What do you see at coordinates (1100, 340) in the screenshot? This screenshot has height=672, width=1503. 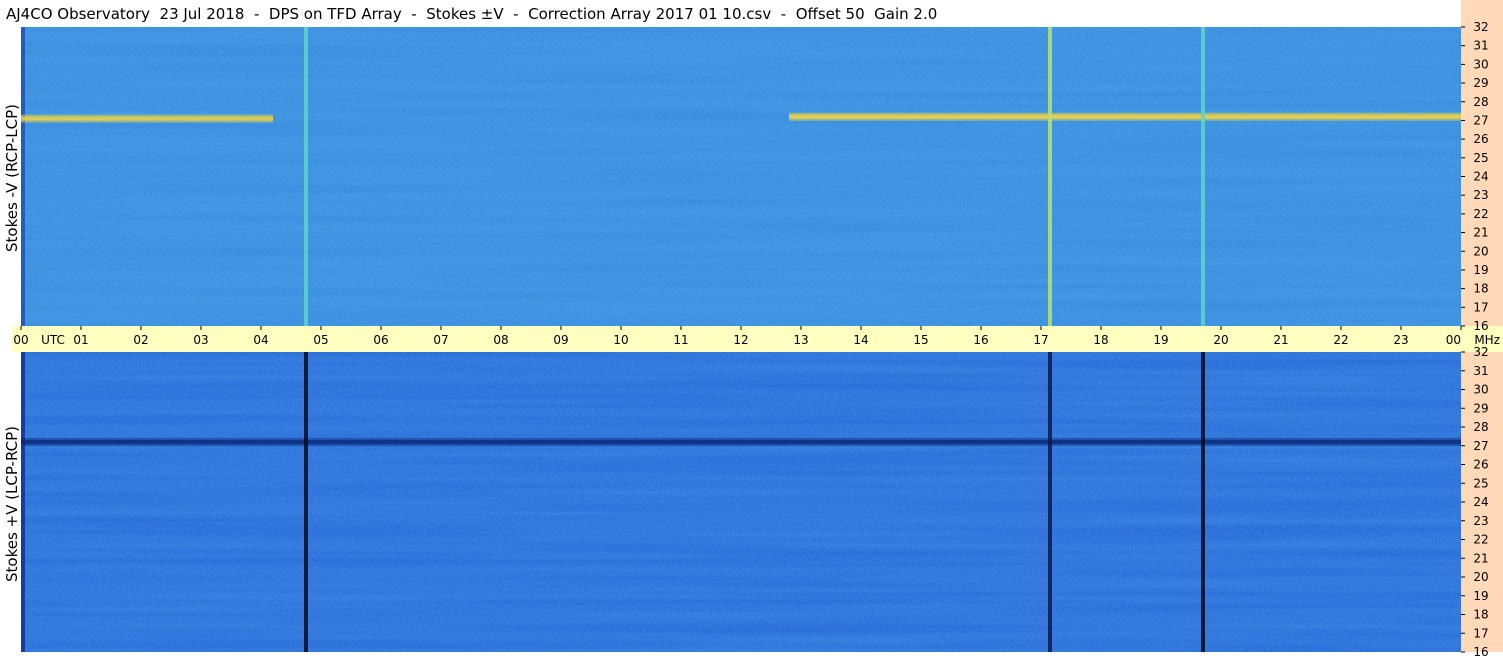 I see `utc-tick-label: 18` at bounding box center [1100, 340].